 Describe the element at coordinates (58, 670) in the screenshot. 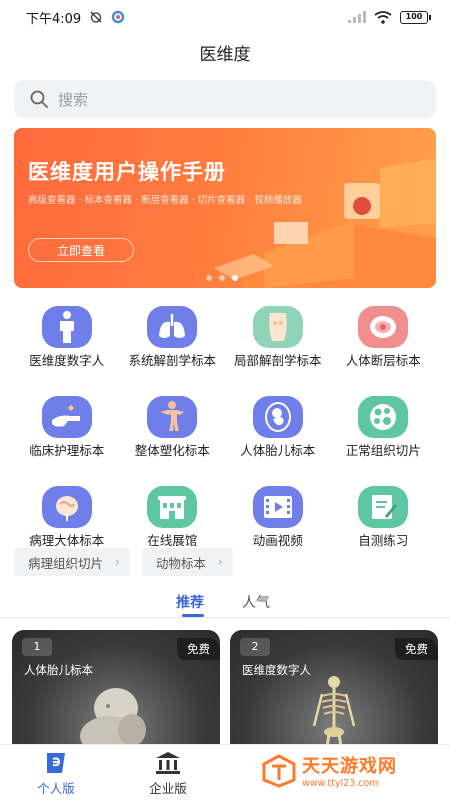

I see `card-title: 人体胎儿标本` at that location.